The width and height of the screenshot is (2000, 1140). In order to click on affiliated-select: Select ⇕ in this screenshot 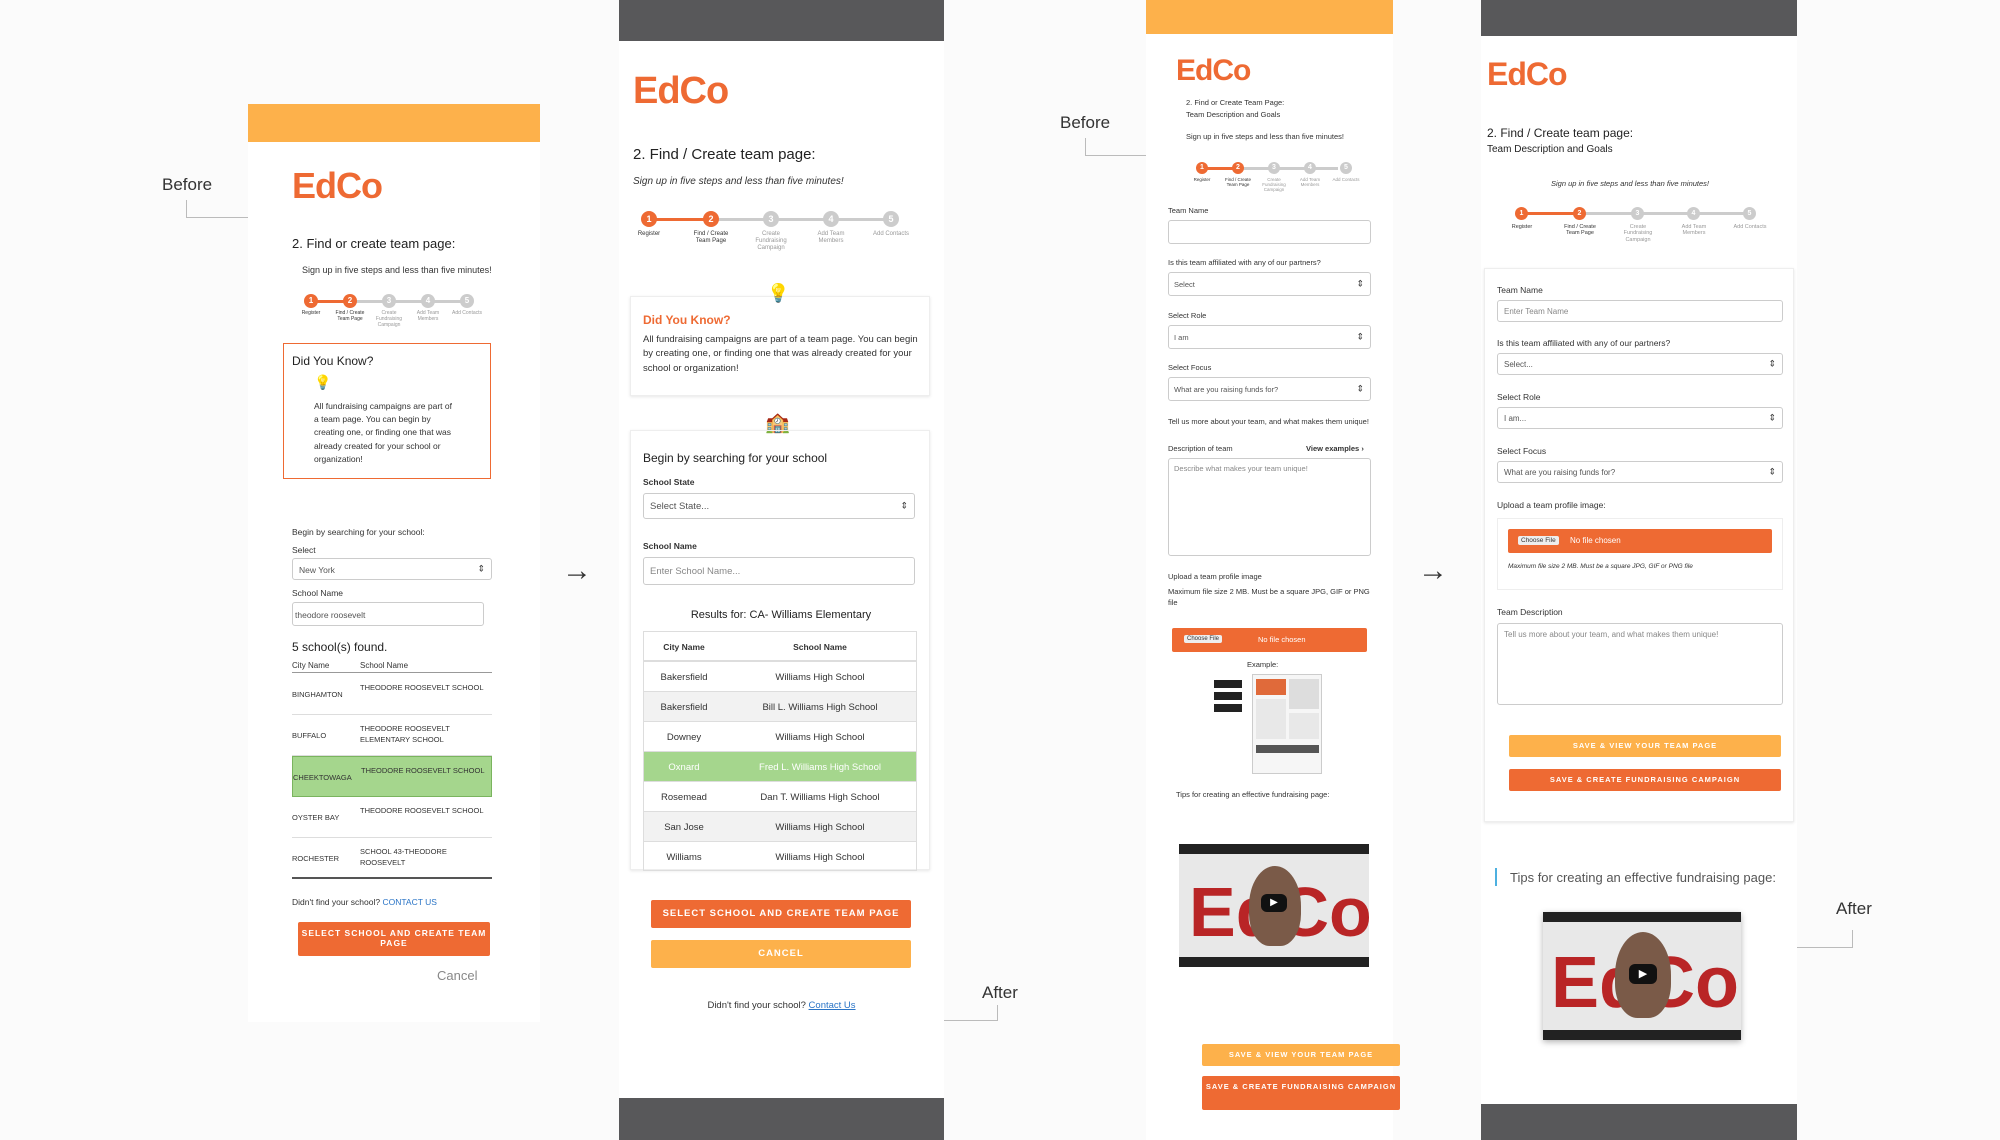, I will do `click(1269, 284)`.